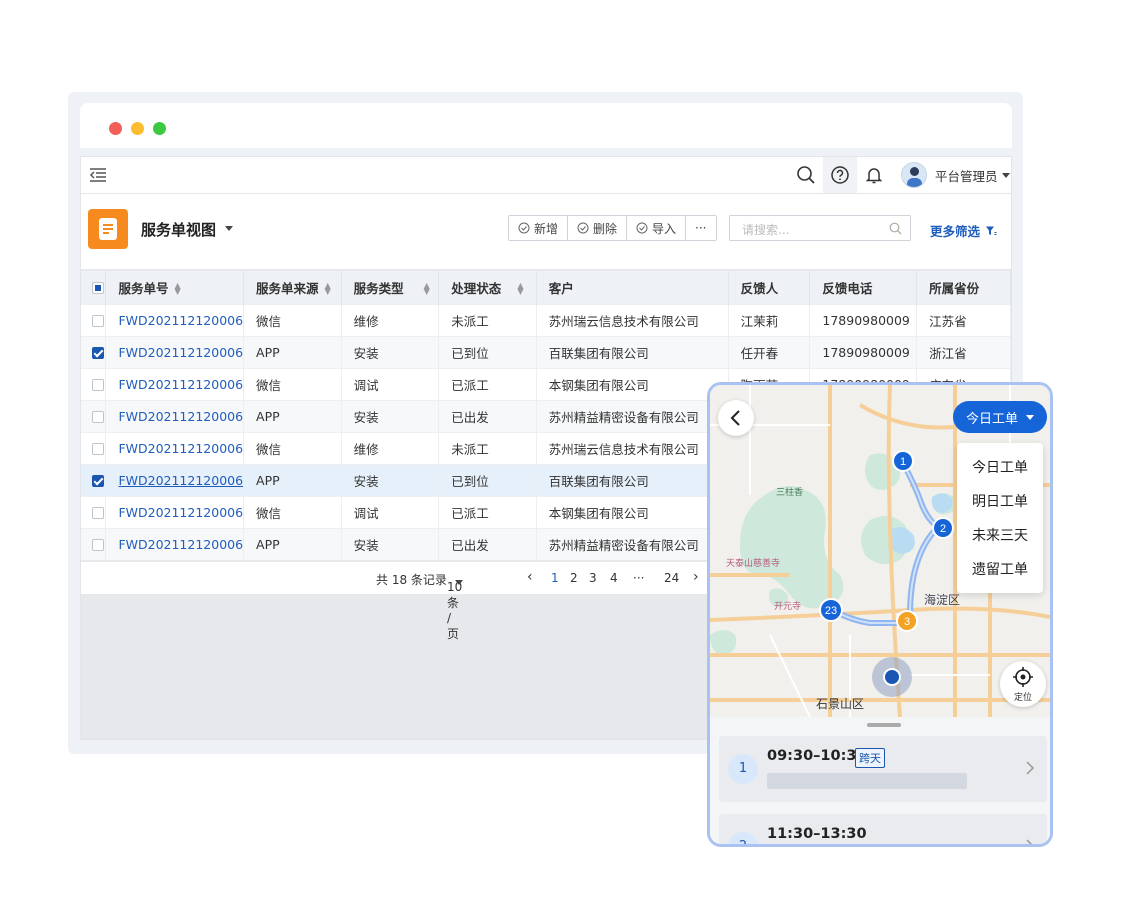 The image size is (1125, 900). What do you see at coordinates (874, 175) in the screenshot?
I see `bell-icon` at bounding box center [874, 175].